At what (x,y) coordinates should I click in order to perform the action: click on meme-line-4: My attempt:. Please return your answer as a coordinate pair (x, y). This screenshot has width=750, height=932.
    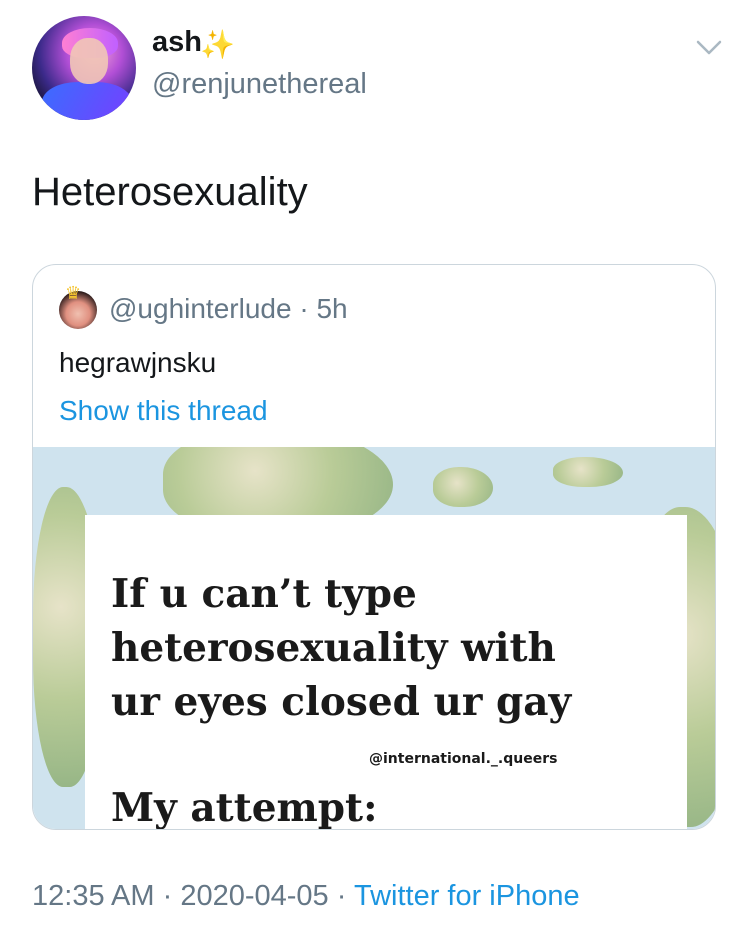
    Looking at the image, I should click on (244, 807).